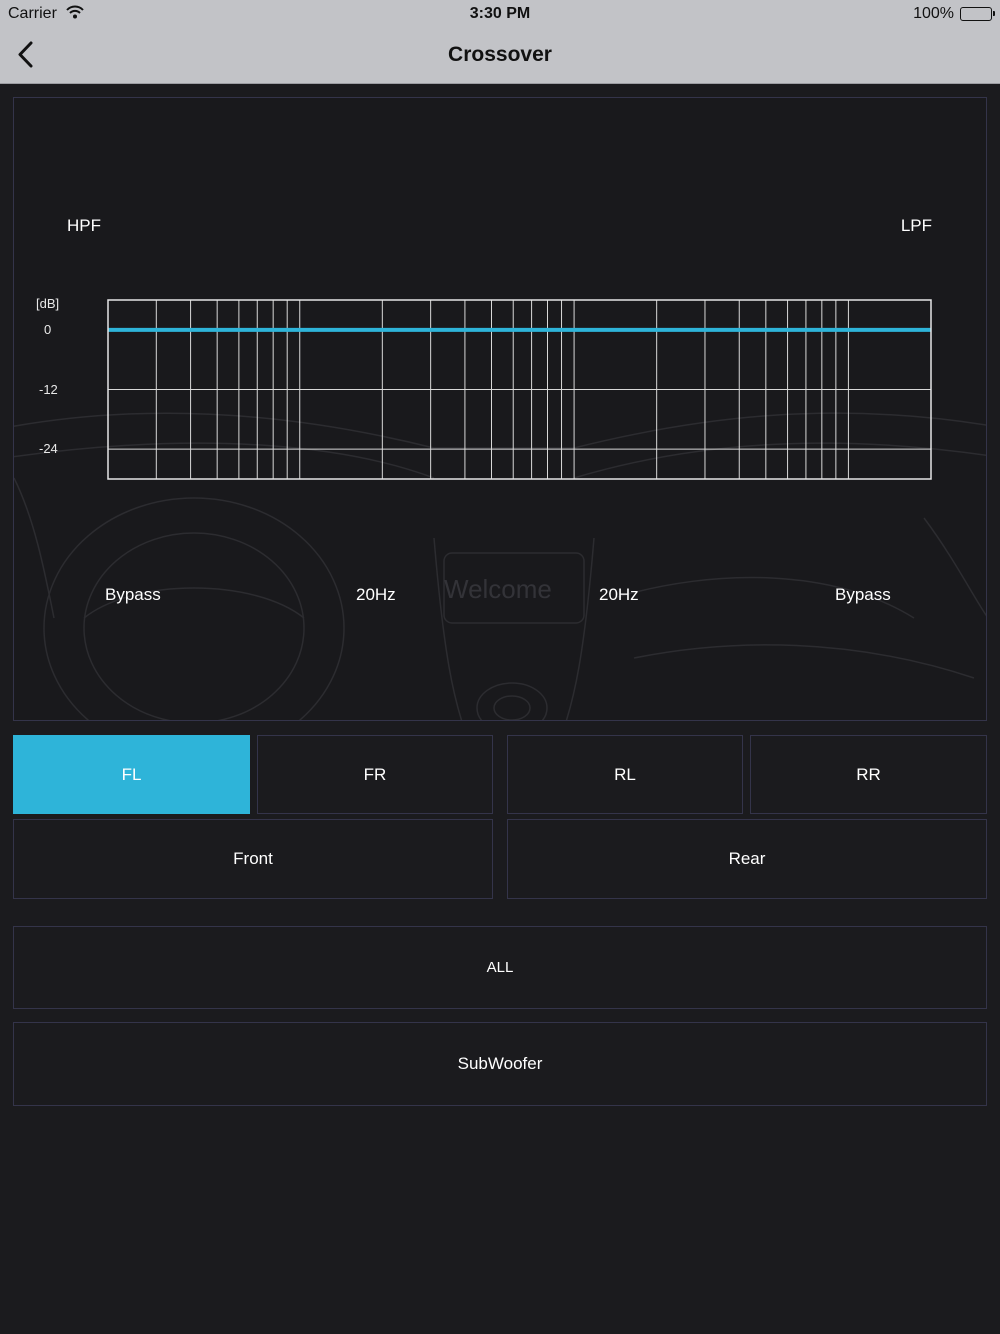 The image size is (1000, 1334). Describe the element at coordinates (500, 967) in the screenshot. I see `channel-all-button: ALL` at that location.